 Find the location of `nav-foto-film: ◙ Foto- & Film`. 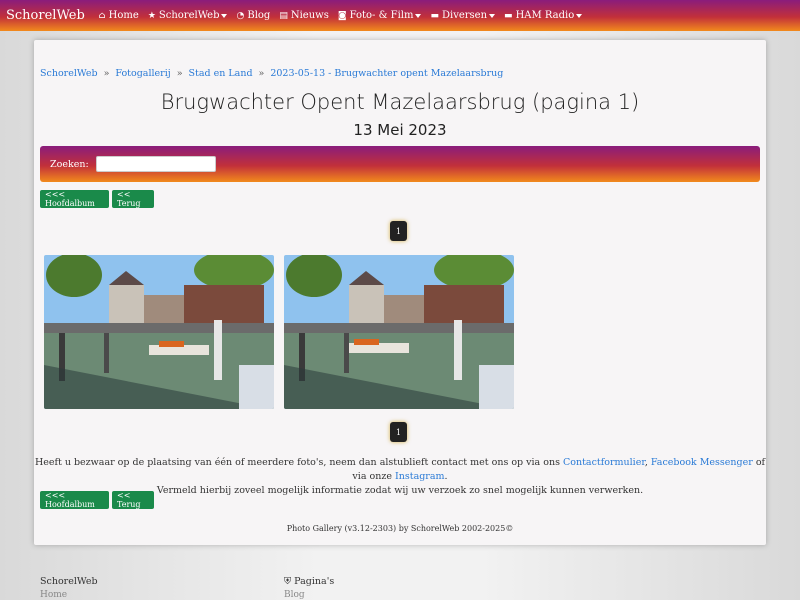

nav-foto-film: ◙ Foto- & Film is located at coordinates (380, 15).